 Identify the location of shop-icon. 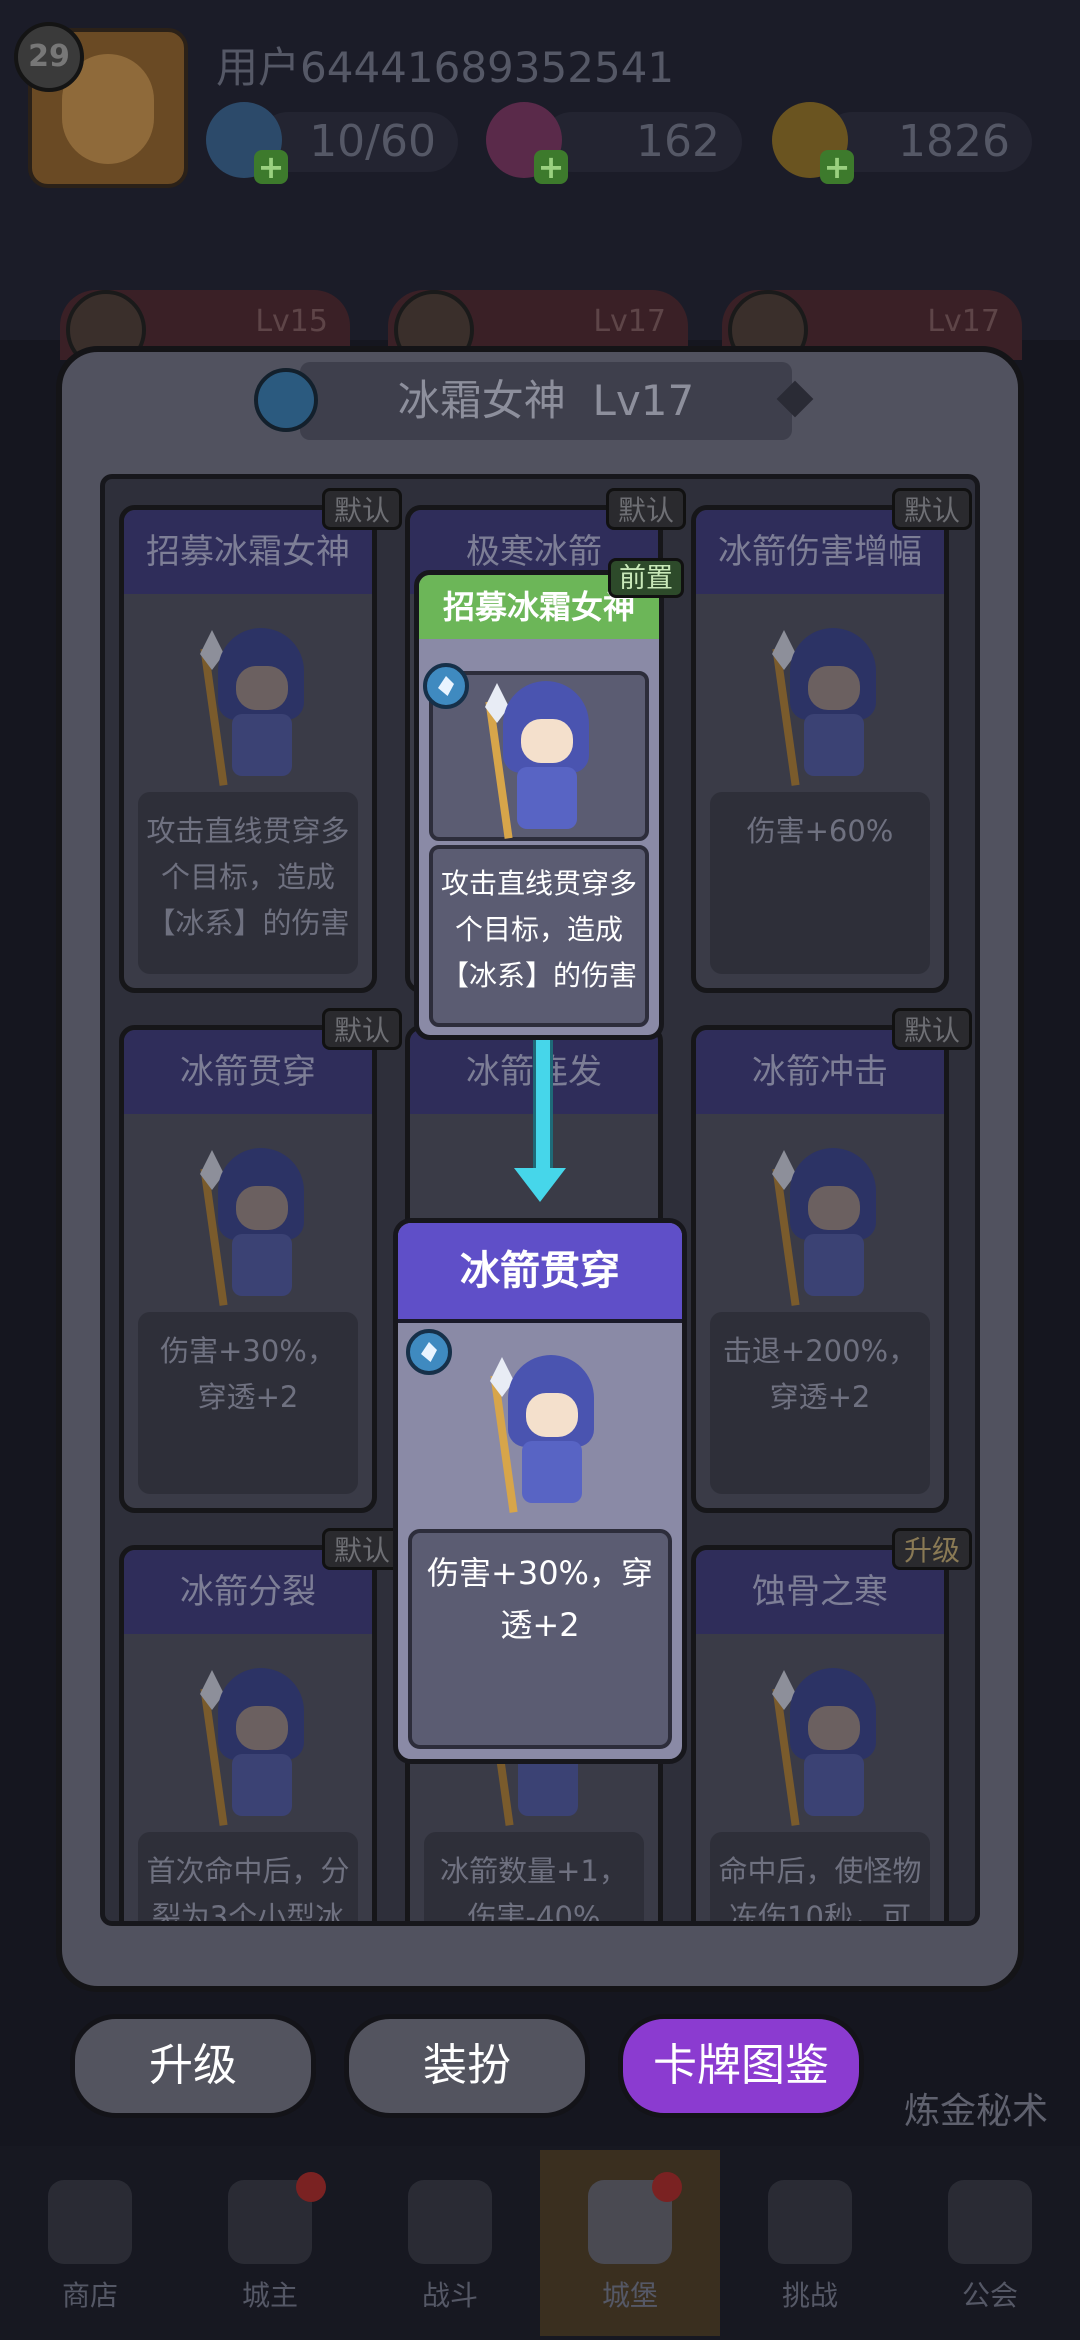
(90, 2222).